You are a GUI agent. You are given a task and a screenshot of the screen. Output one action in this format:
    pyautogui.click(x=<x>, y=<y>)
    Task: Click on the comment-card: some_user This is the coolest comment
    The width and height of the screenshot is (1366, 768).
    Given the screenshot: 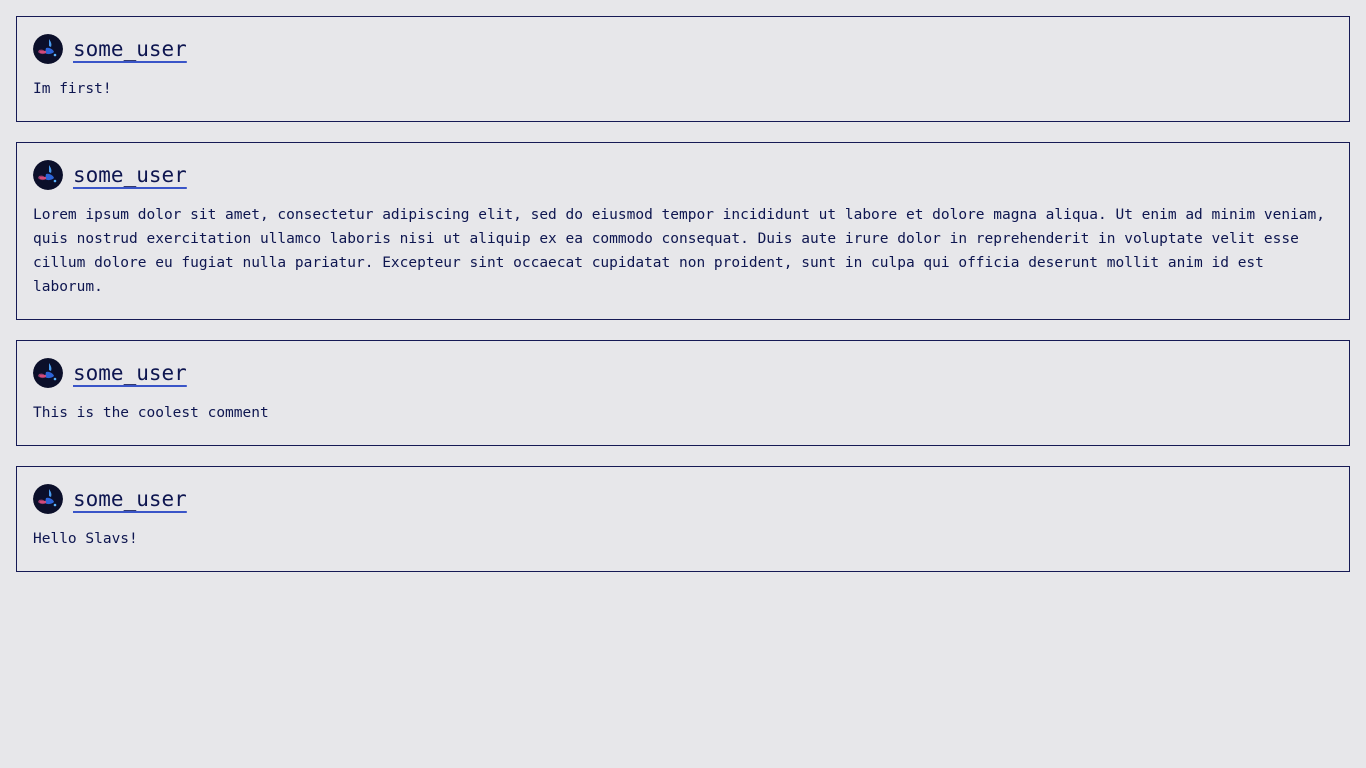 What is the action you would take?
    pyautogui.click(x=683, y=393)
    